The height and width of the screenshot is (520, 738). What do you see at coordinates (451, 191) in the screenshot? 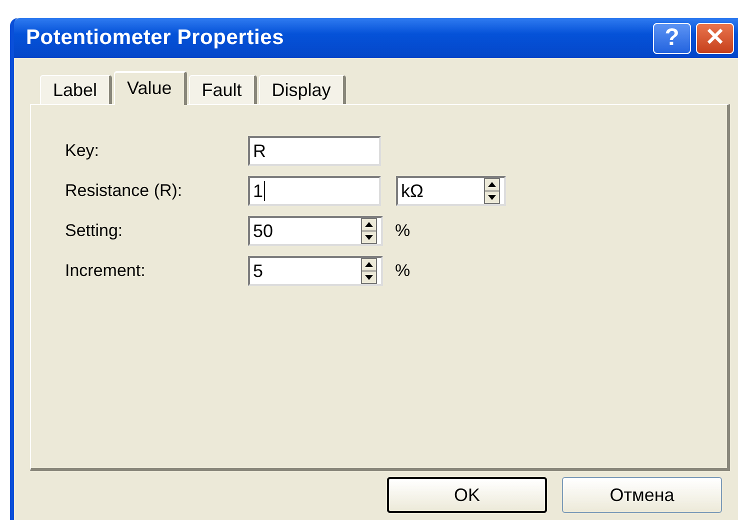
I see `unit-dropdown: kΩ` at bounding box center [451, 191].